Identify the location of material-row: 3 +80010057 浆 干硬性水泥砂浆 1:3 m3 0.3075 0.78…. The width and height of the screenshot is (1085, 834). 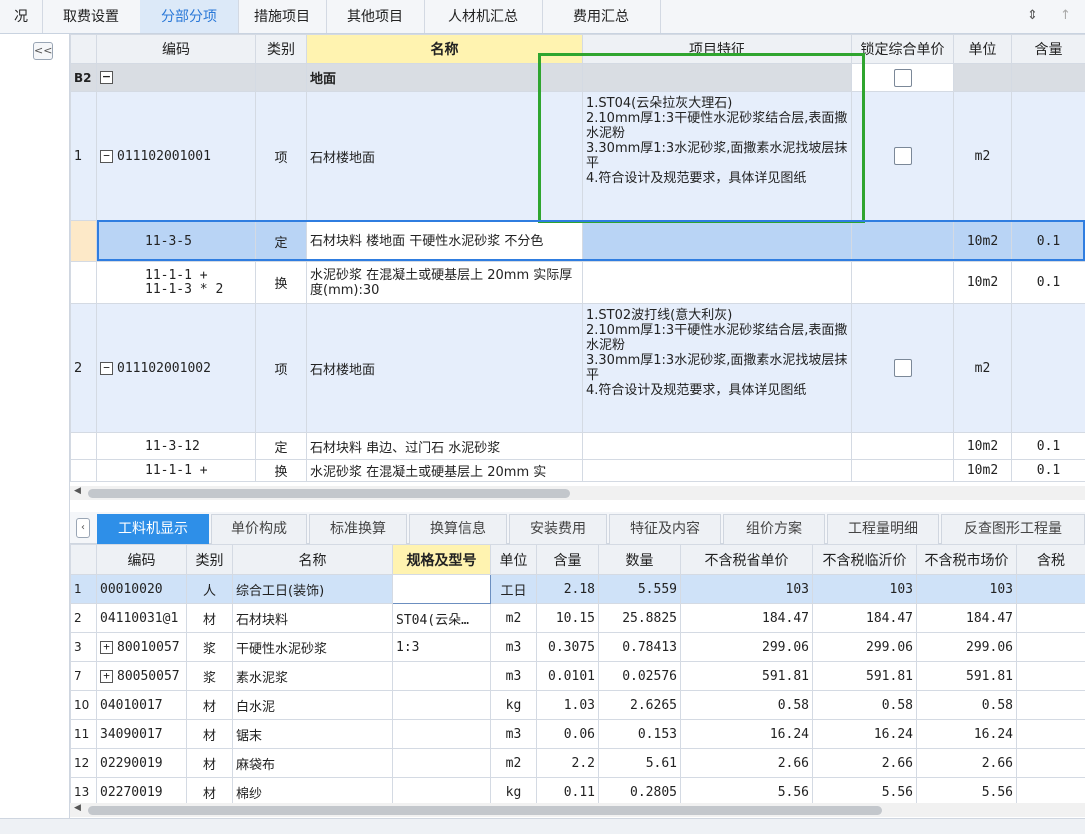
(577, 647).